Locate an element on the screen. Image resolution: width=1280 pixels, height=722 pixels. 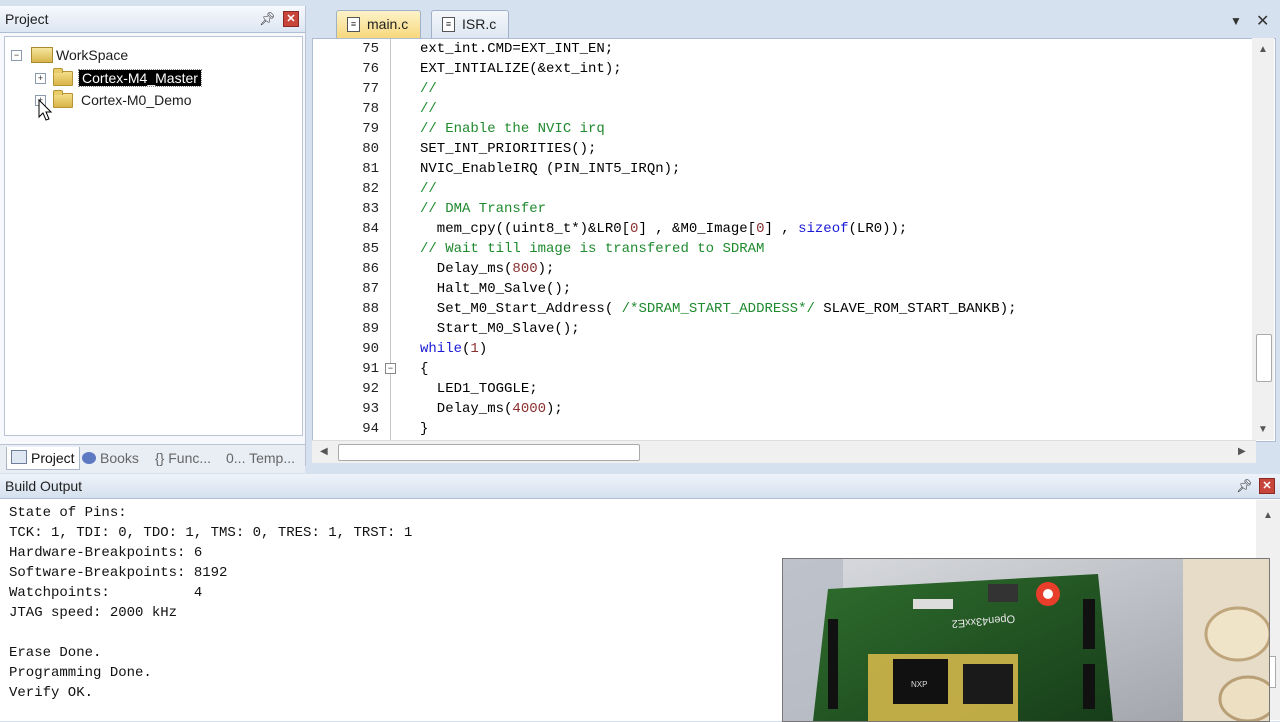
fold-collapse-icon: − is located at coordinates (390, 368).